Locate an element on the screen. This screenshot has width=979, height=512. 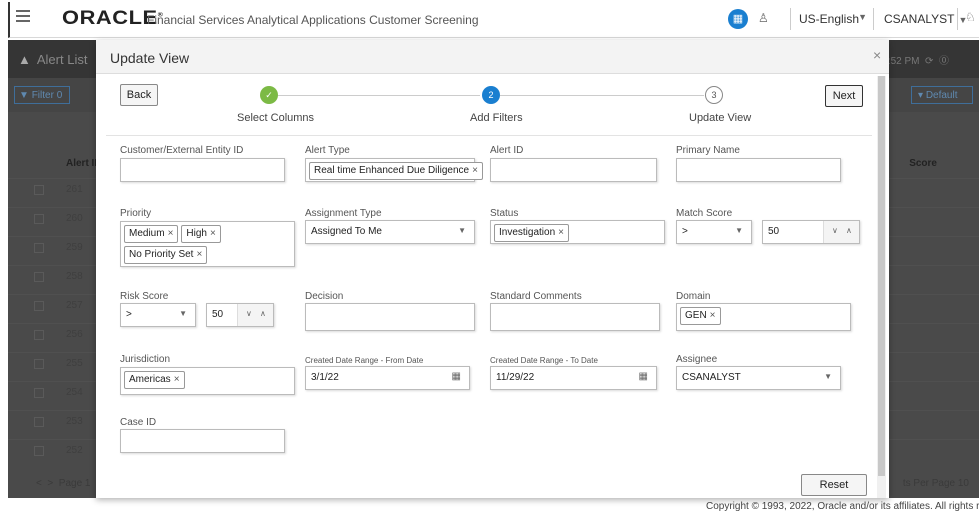
step-2-label: Add Filters is located at coordinates (496, 118).